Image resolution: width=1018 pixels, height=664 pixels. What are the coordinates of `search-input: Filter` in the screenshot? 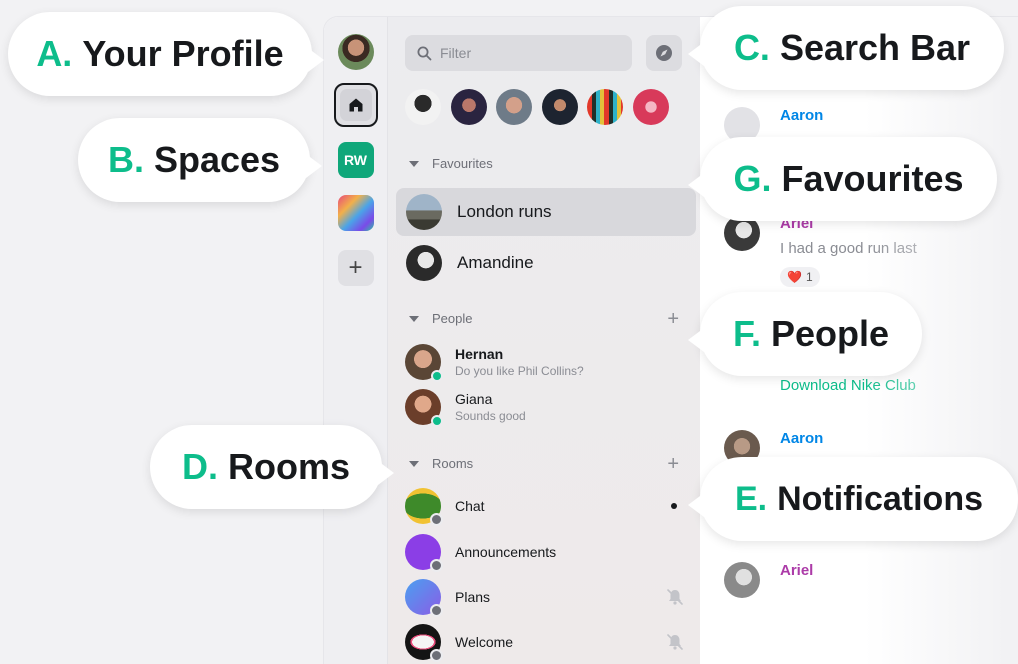 It's located at (518, 53).